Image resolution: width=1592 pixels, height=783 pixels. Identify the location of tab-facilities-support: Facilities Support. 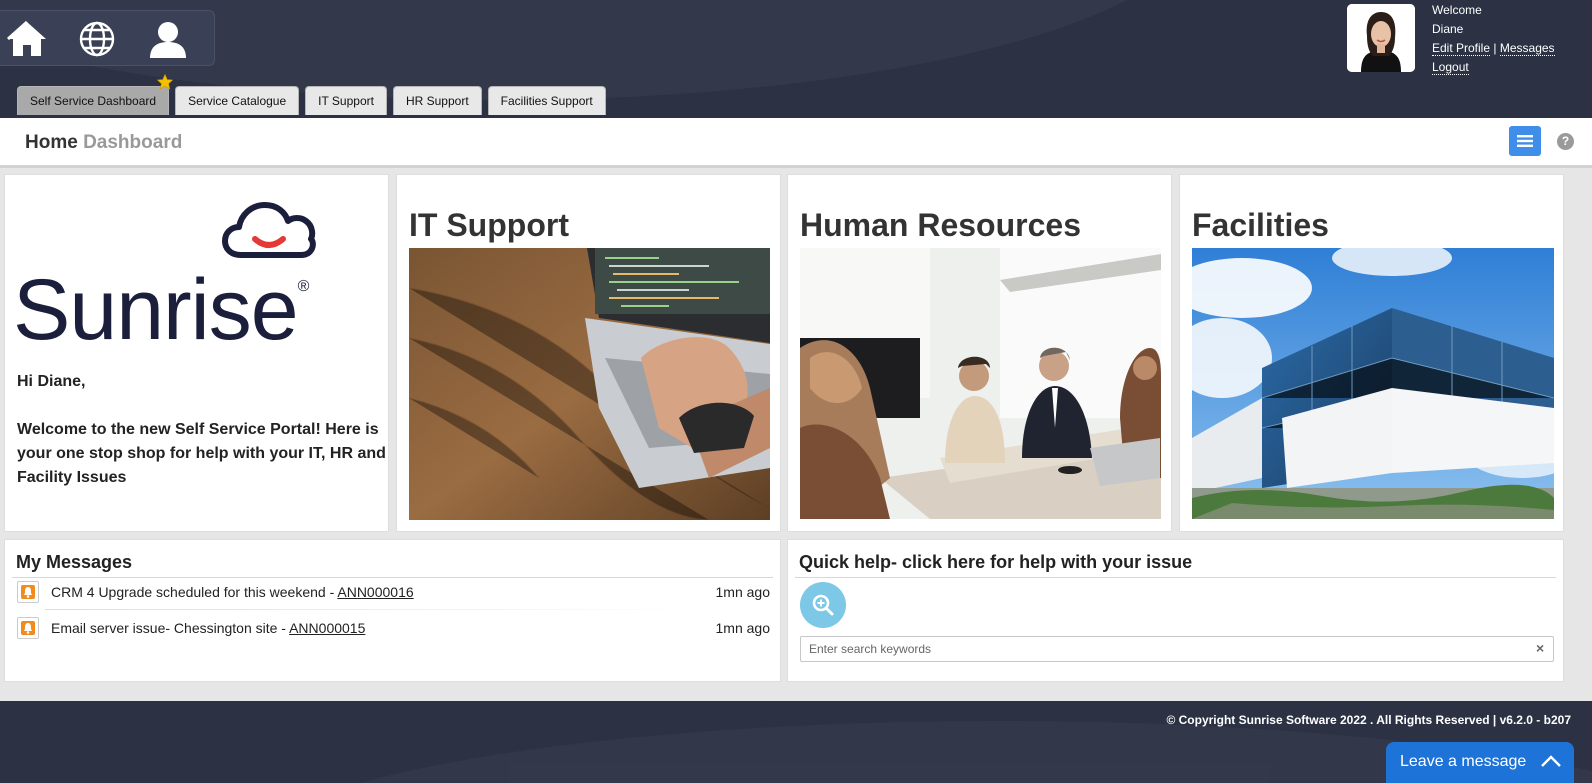
(546, 100).